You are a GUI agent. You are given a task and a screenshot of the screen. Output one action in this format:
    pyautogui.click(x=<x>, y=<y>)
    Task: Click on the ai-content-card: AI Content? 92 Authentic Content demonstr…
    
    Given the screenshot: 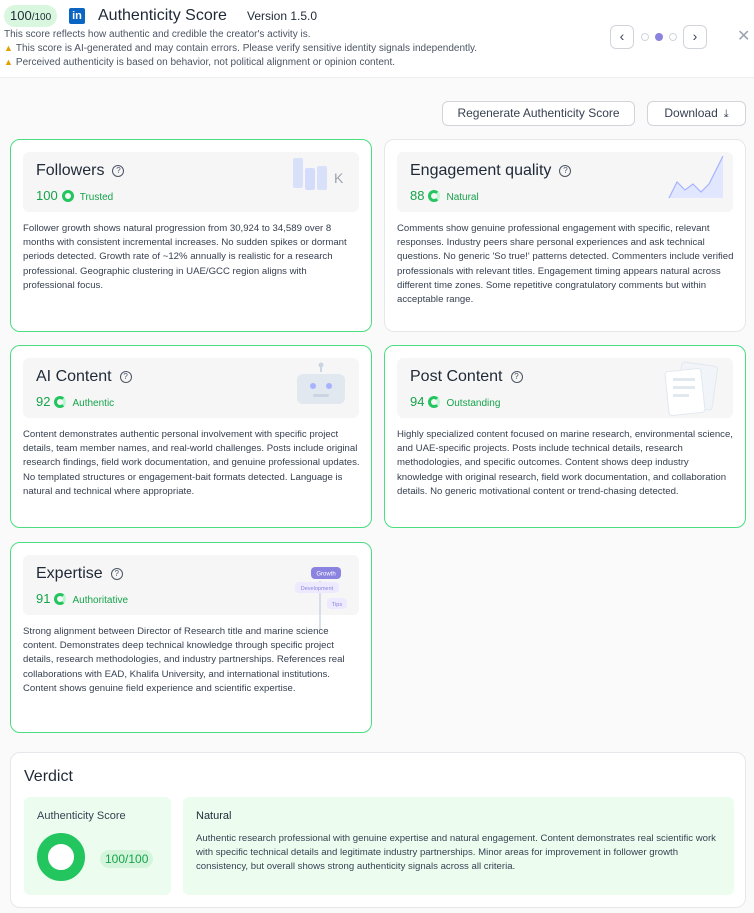 What is the action you would take?
    pyautogui.click(x=191, y=436)
    